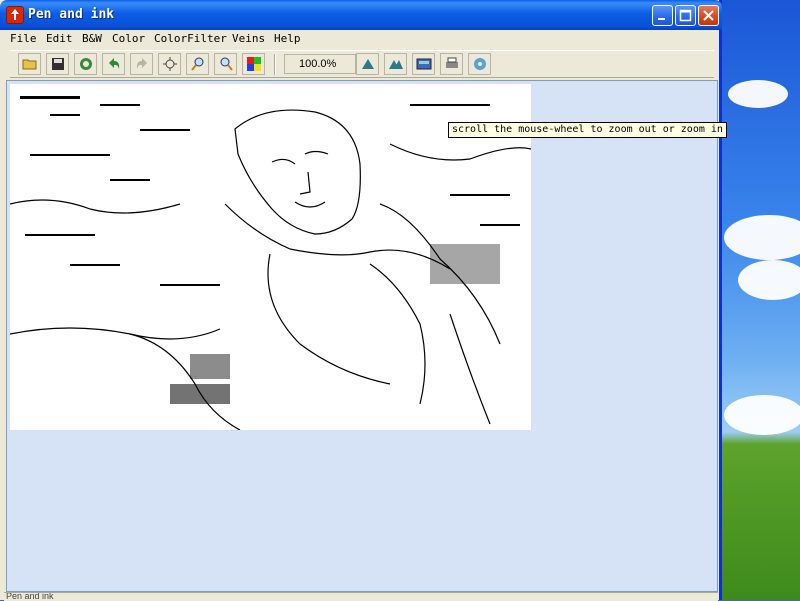 The image size is (800, 601). I want to click on minimize-button, so click(662, 15).